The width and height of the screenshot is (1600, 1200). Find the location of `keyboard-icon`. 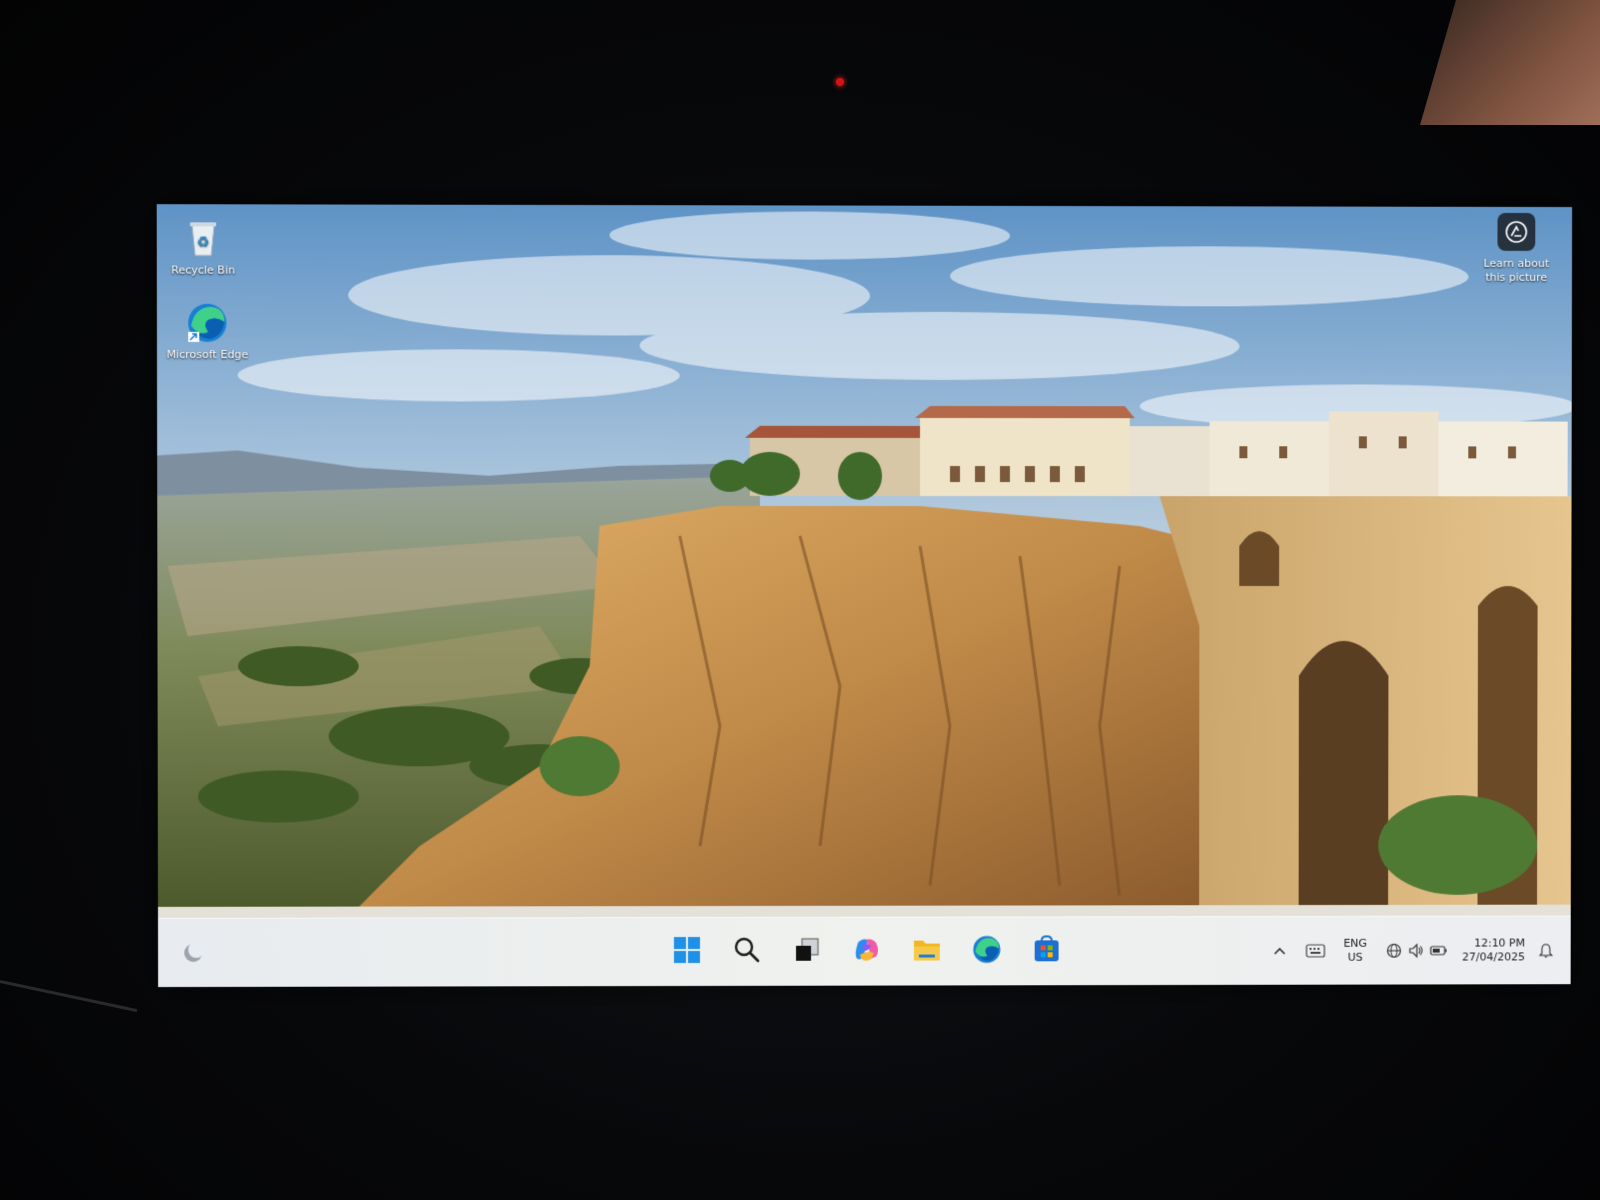

keyboard-icon is located at coordinates (1316, 951).